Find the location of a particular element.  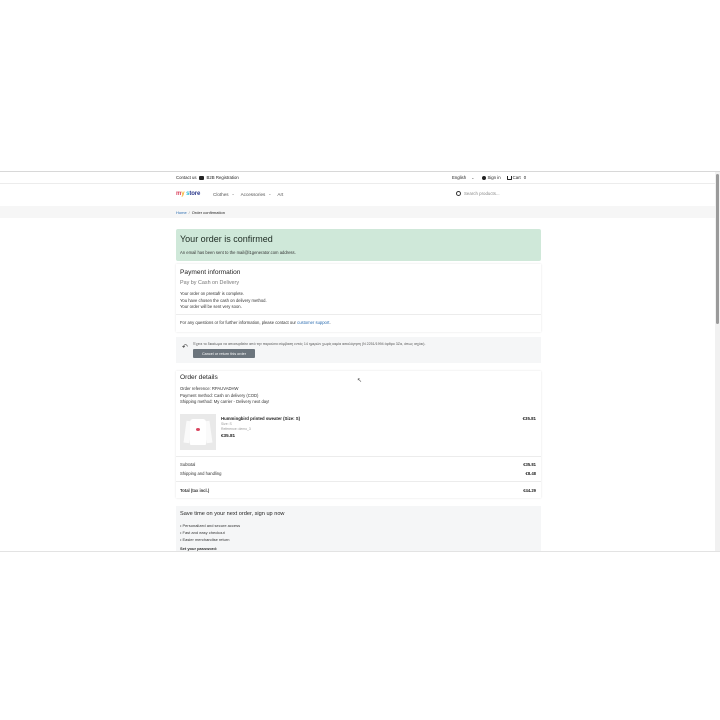

product-reference: Reference: demo_3 is located at coordinates (236, 429).